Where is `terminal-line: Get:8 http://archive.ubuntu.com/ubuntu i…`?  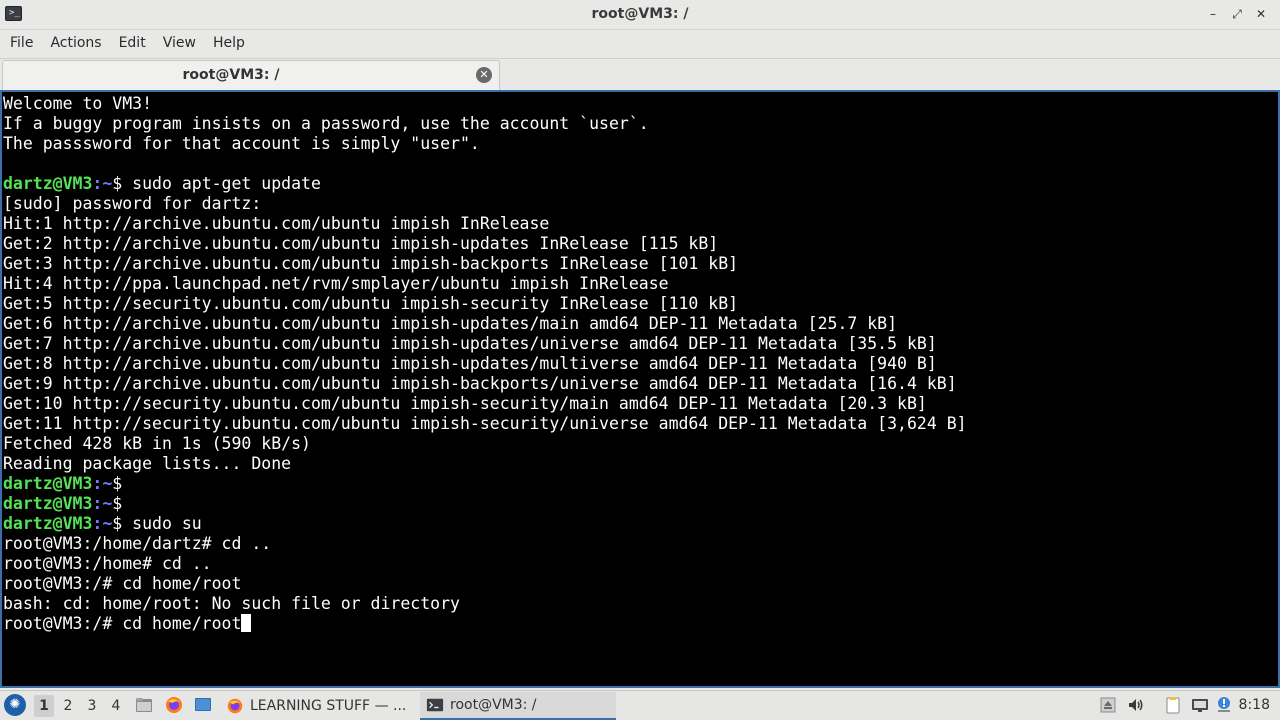 terminal-line: Get:8 http://archive.ubuntu.com/ubuntu i… is located at coordinates (485, 364).